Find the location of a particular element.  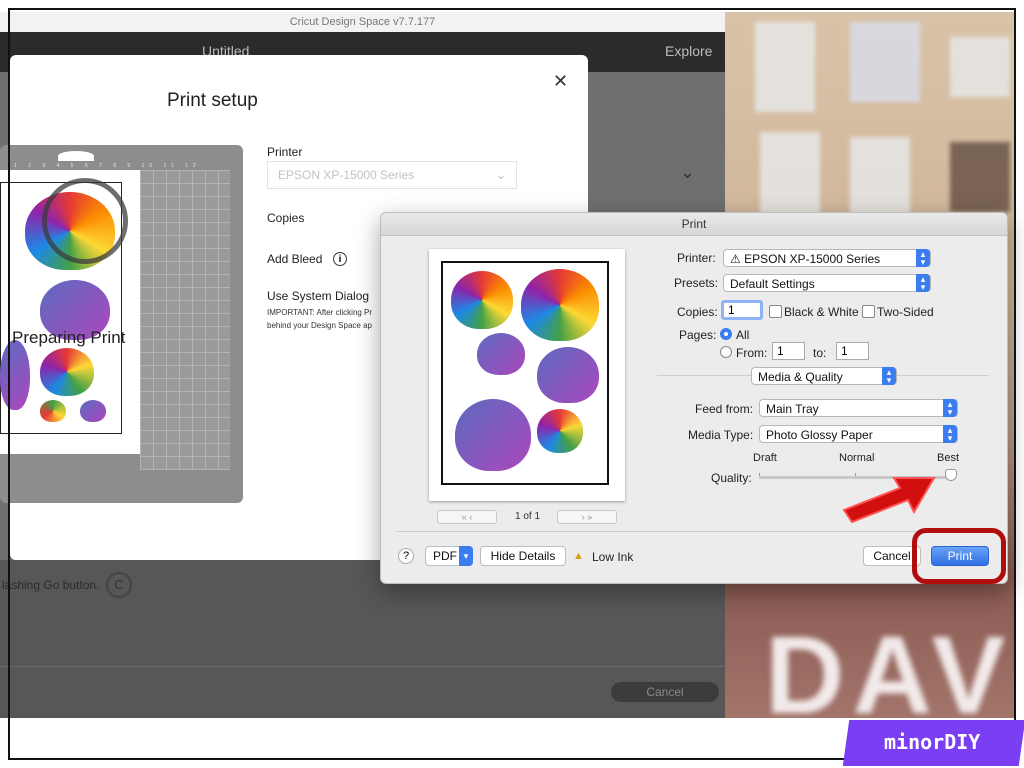

system-dialog-label: Use System Dialog is located at coordinates (318, 296).